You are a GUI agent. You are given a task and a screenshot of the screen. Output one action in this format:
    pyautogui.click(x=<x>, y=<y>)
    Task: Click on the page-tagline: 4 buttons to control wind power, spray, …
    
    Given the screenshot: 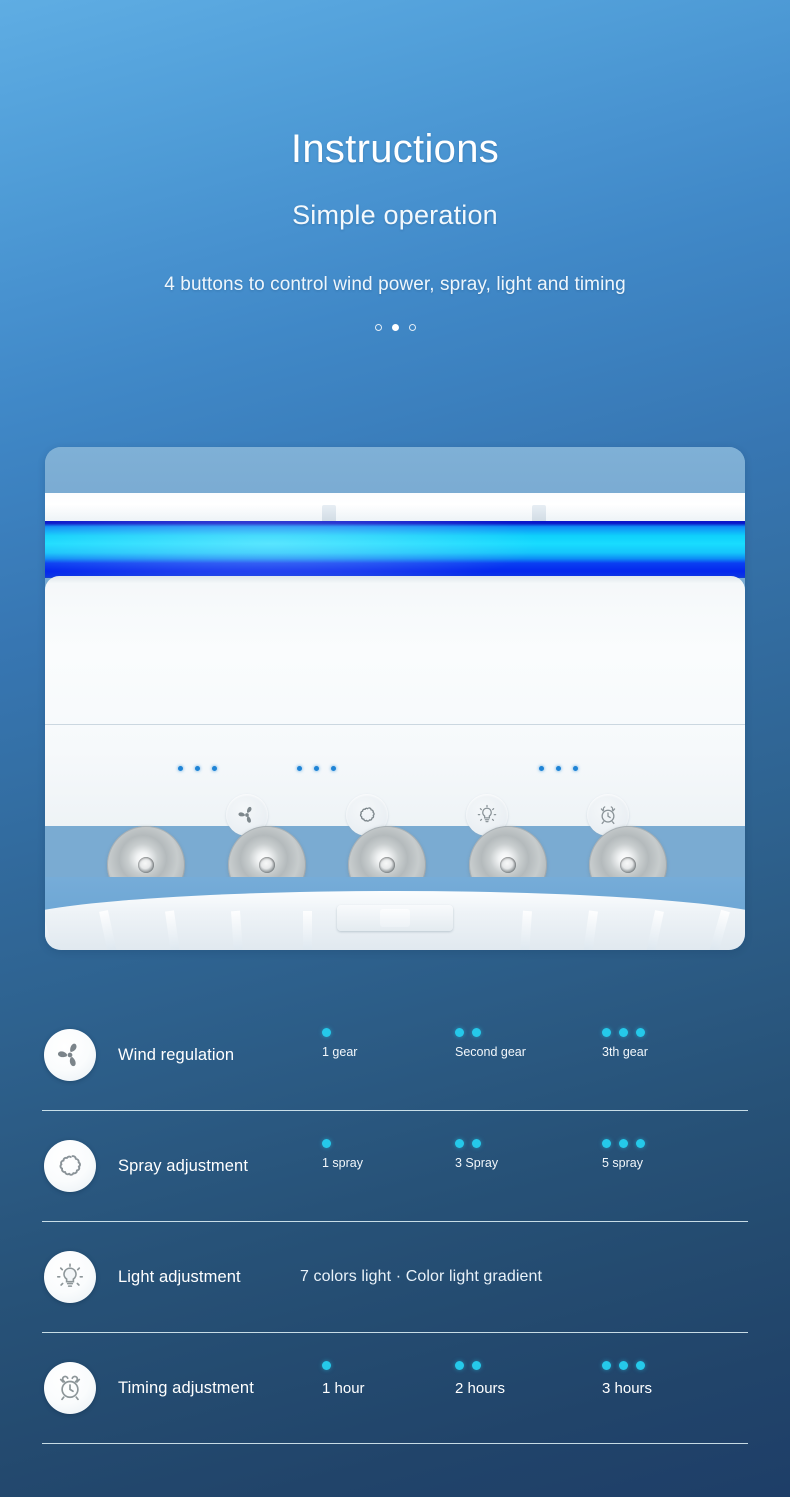 What is the action you would take?
    pyautogui.click(x=395, y=284)
    